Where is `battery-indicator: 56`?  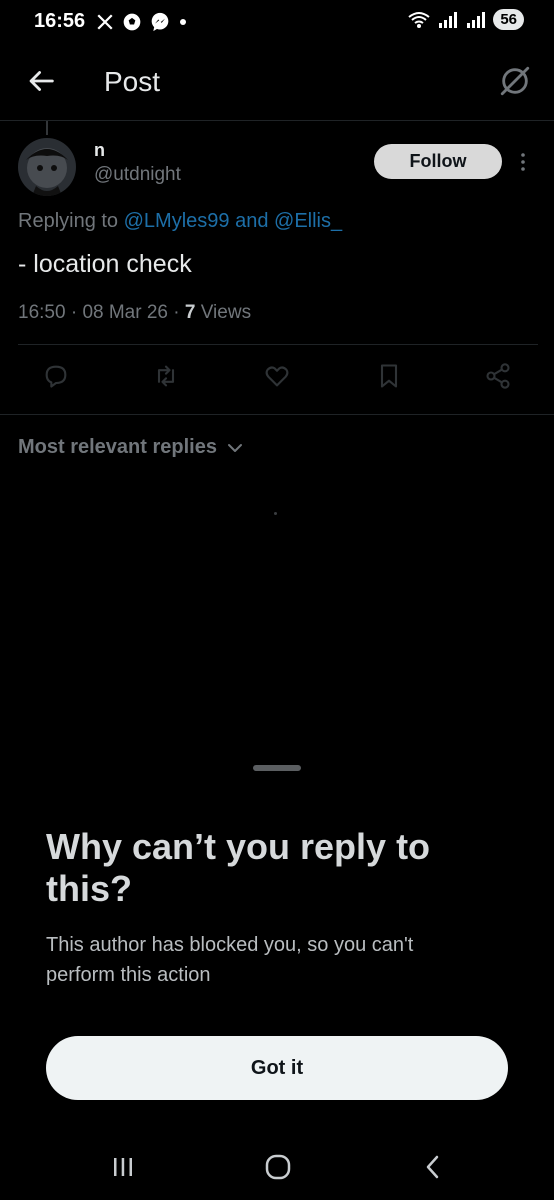 battery-indicator: 56 is located at coordinates (508, 19).